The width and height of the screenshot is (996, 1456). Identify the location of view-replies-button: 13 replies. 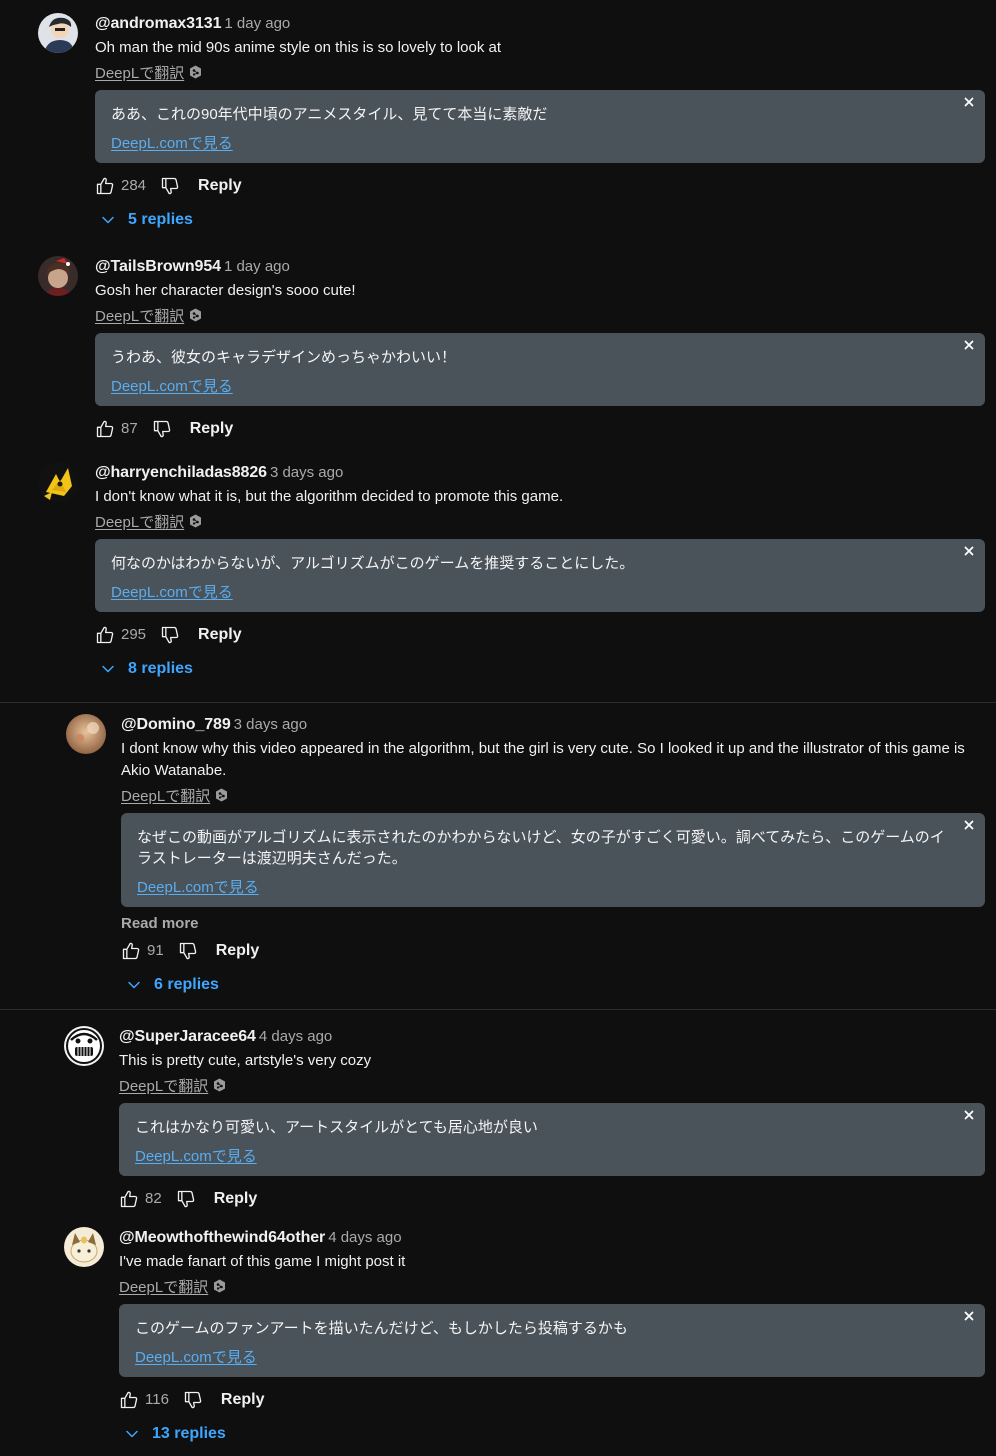
(172, 1434).